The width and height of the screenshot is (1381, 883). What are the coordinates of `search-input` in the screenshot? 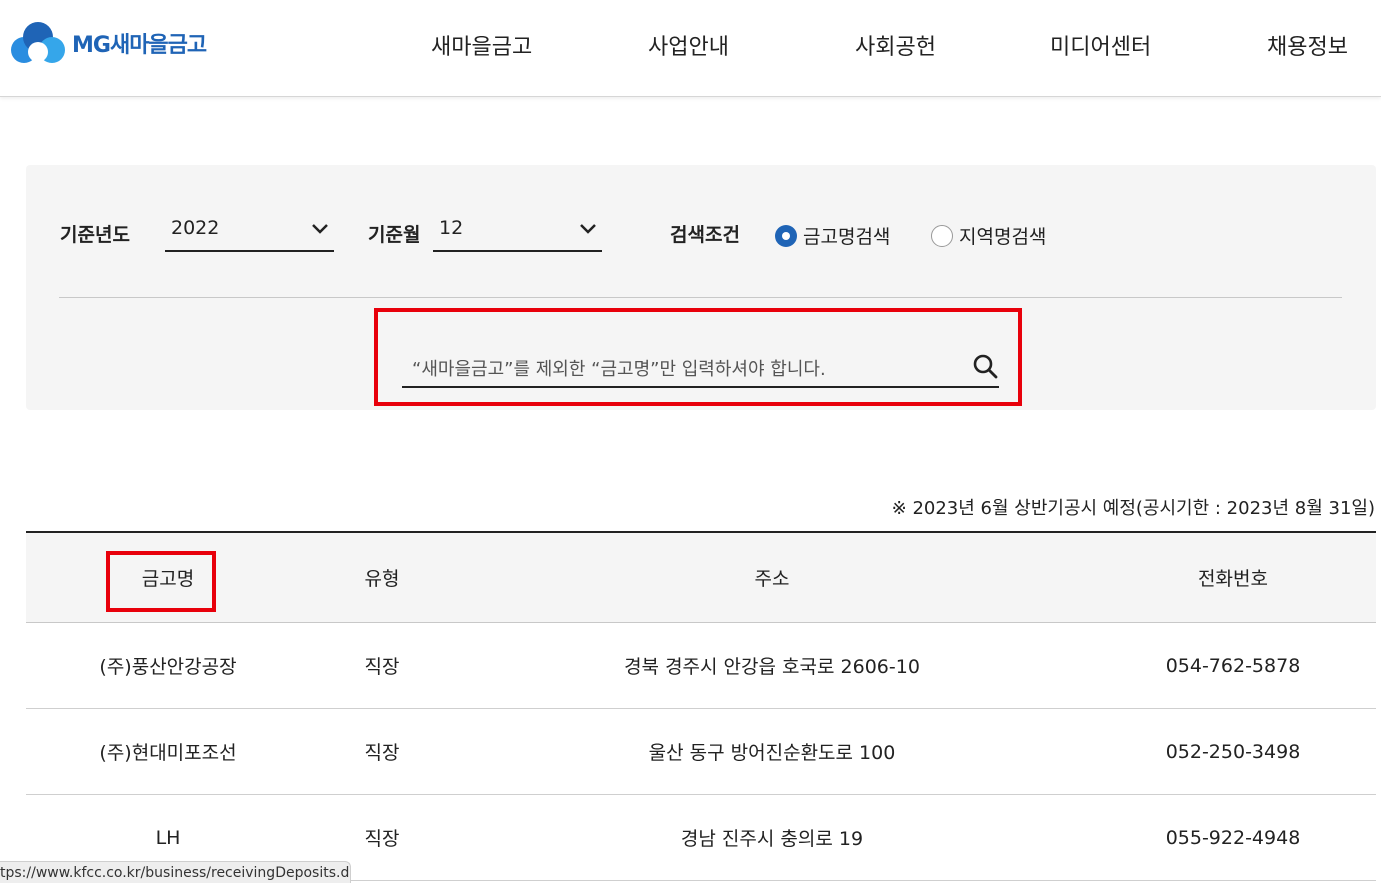 It's located at (682, 369).